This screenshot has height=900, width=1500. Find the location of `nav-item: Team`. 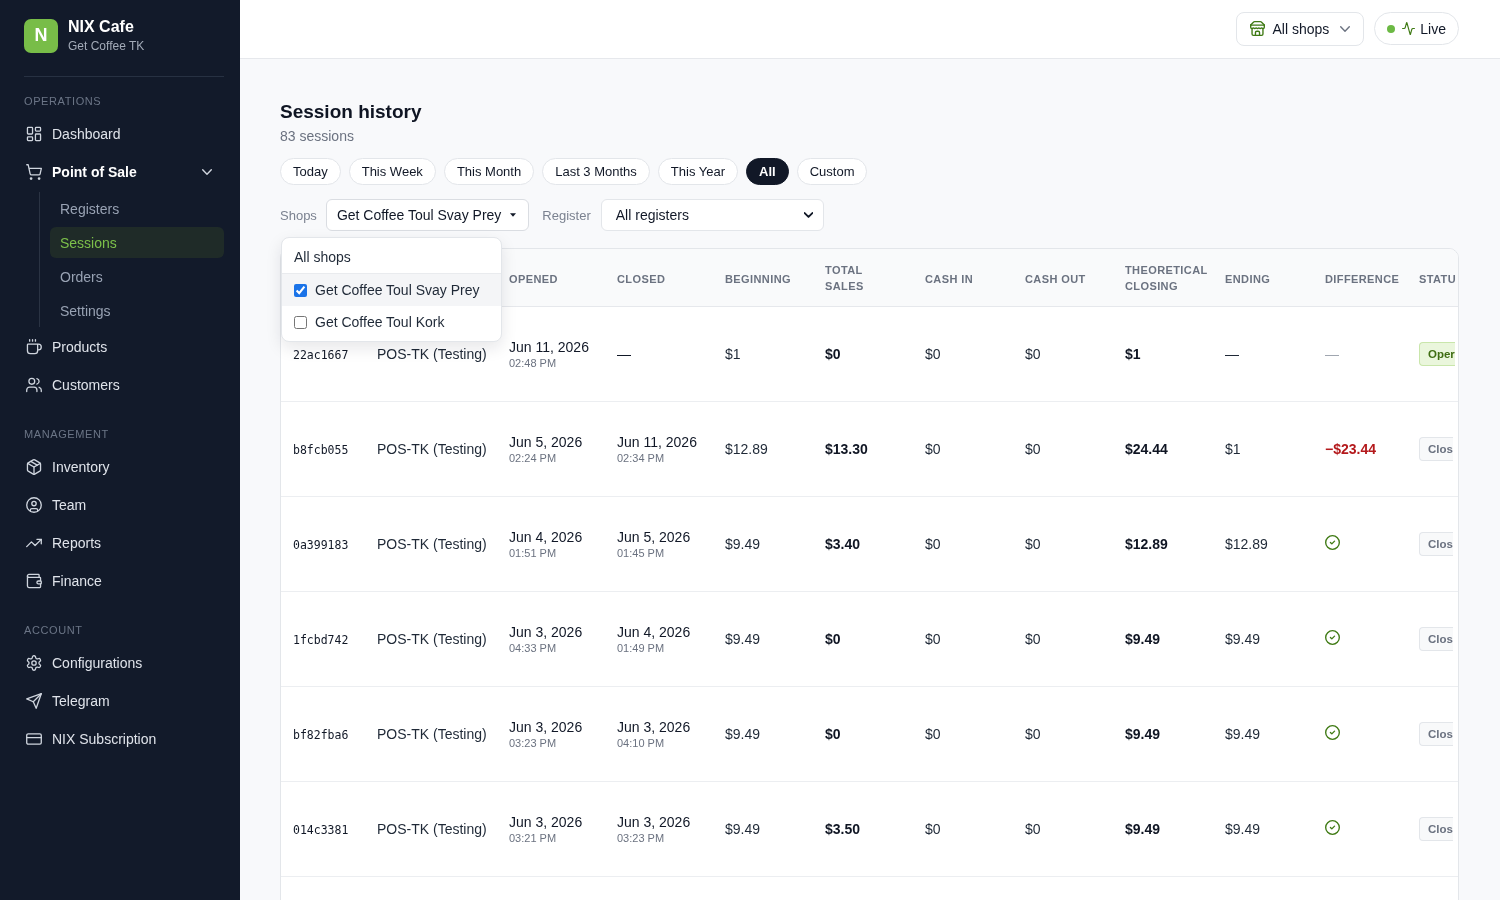

nav-item: Team is located at coordinates (120, 505).